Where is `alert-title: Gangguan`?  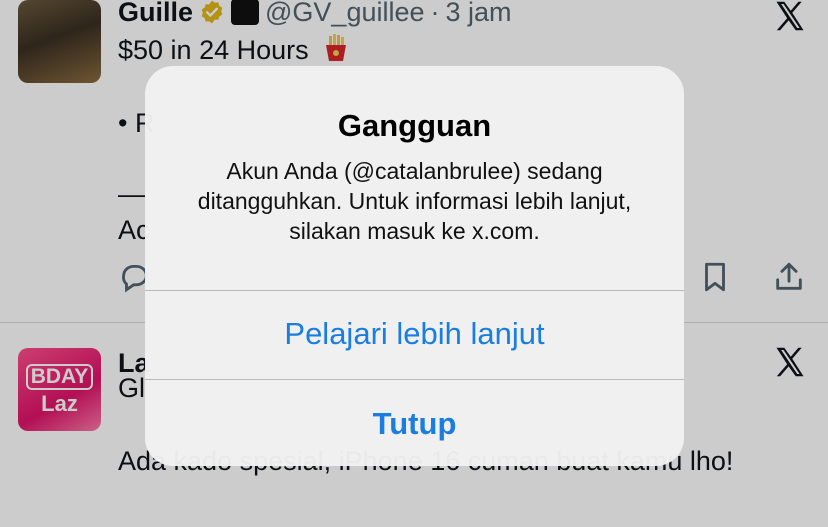 alert-title: Gangguan is located at coordinates (414, 125).